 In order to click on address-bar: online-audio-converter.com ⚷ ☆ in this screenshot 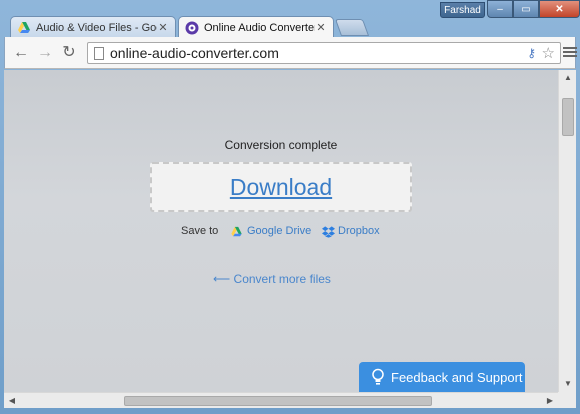, I will do `click(324, 53)`.